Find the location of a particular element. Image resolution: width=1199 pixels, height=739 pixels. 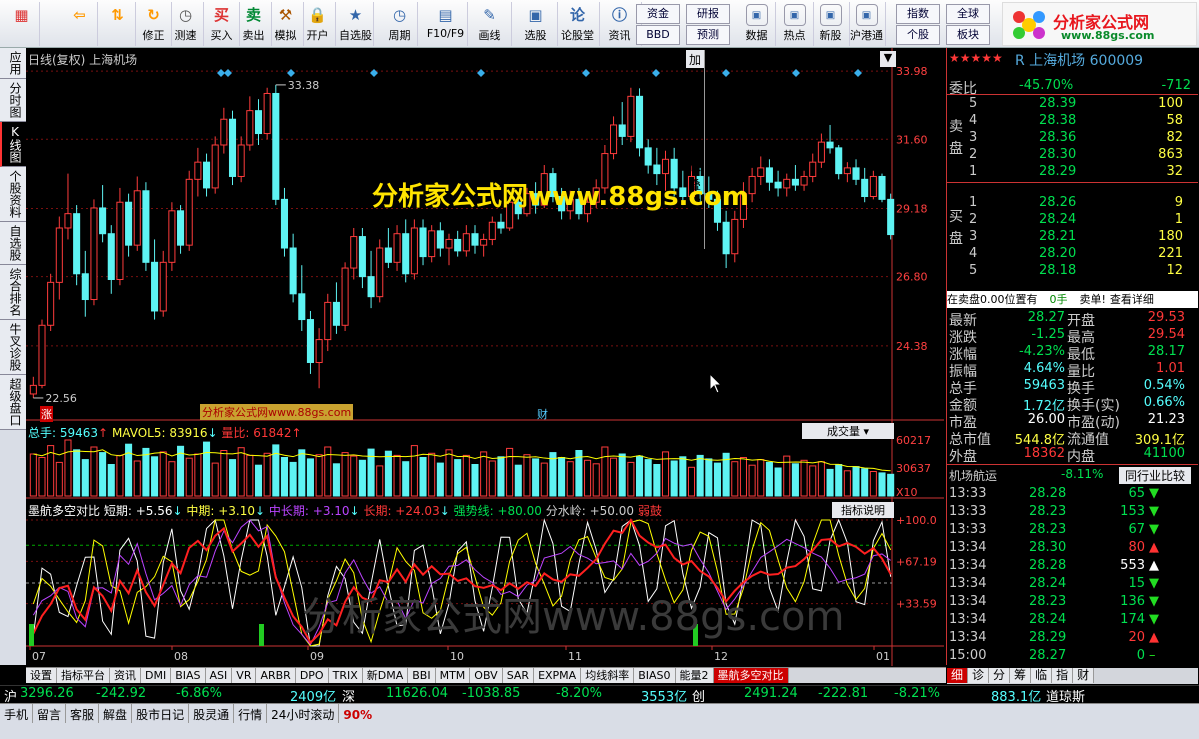

indicator-tab-19: 墨航多空对比 is located at coordinates (751, 675).